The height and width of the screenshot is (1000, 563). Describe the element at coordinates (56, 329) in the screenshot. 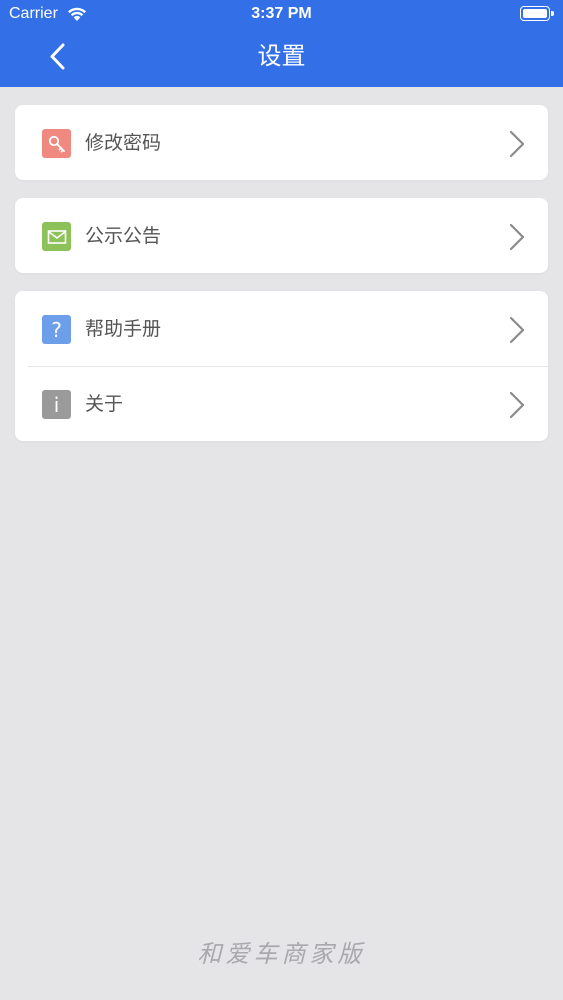

I see `question-icon: ?` at that location.